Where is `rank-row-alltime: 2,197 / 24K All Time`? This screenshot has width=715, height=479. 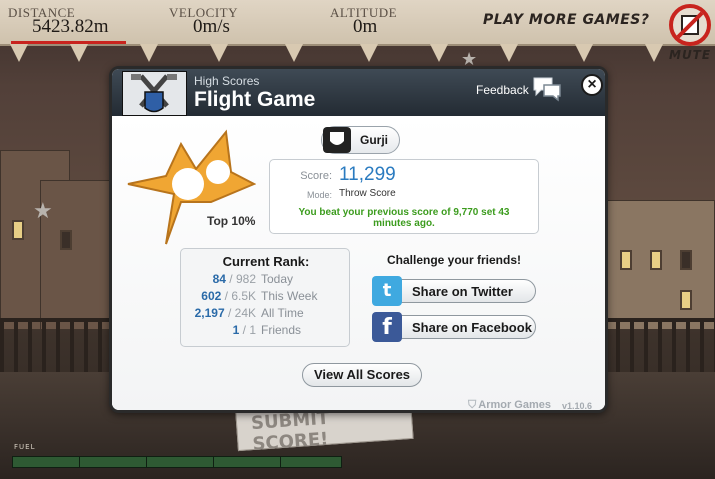
rank-row-alltime: 2,197 / 24K All Time is located at coordinates (266, 314).